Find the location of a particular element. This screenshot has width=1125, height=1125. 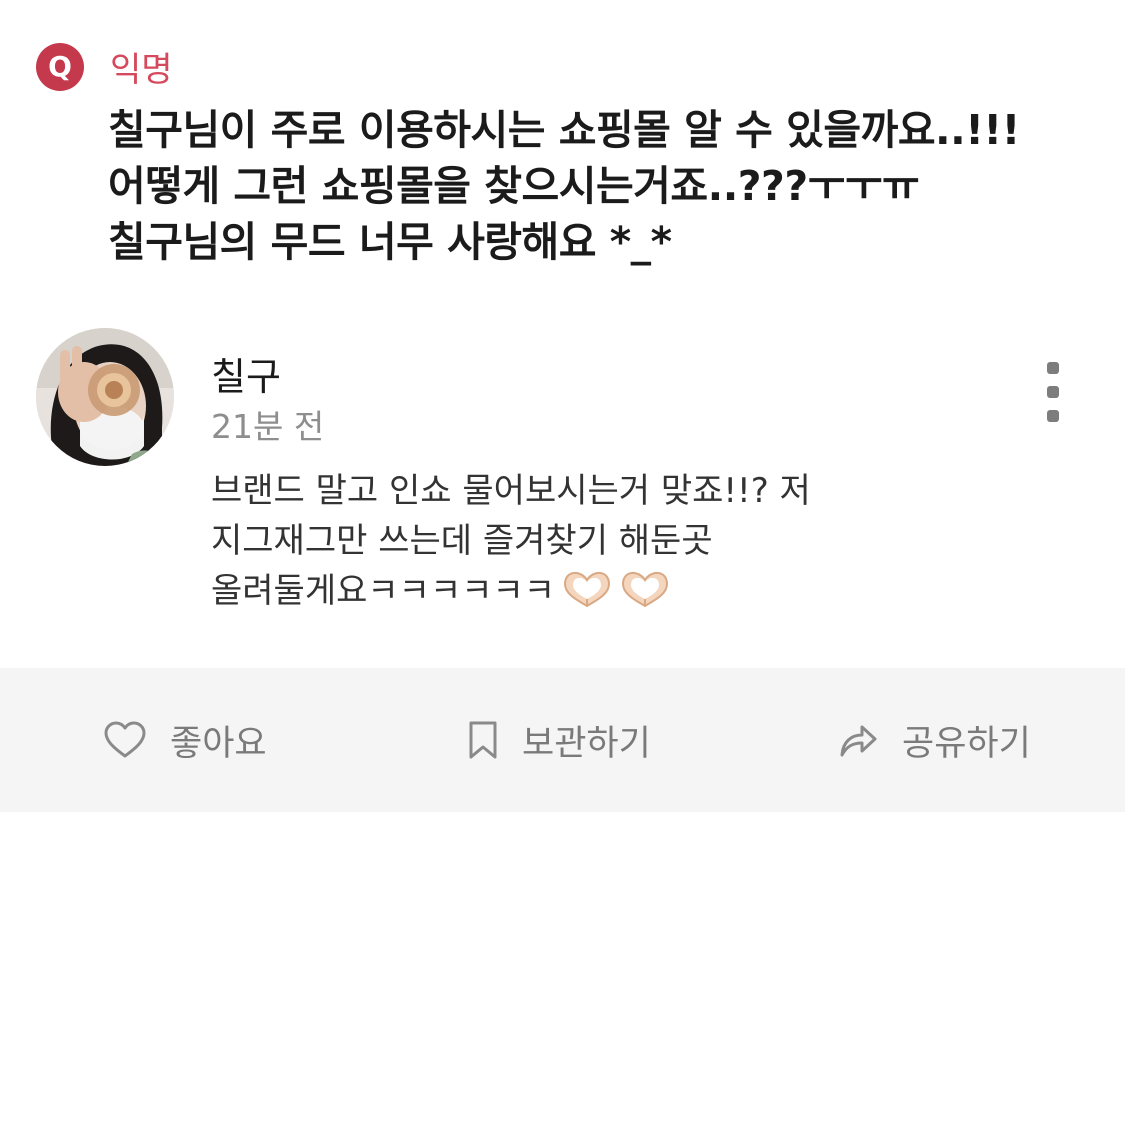

like-button: 좋아요 is located at coordinates (185, 741).